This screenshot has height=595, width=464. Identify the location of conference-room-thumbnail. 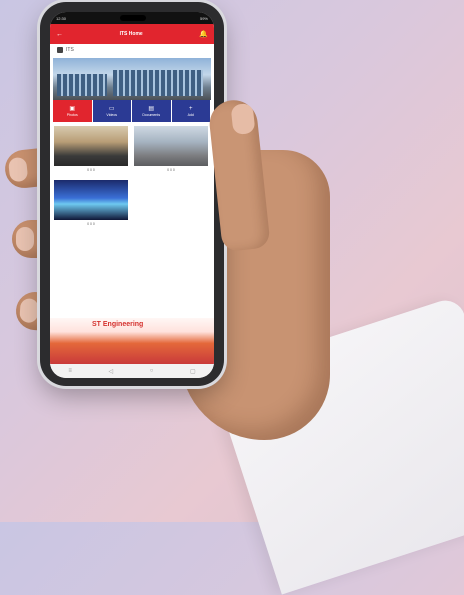
(91, 146).